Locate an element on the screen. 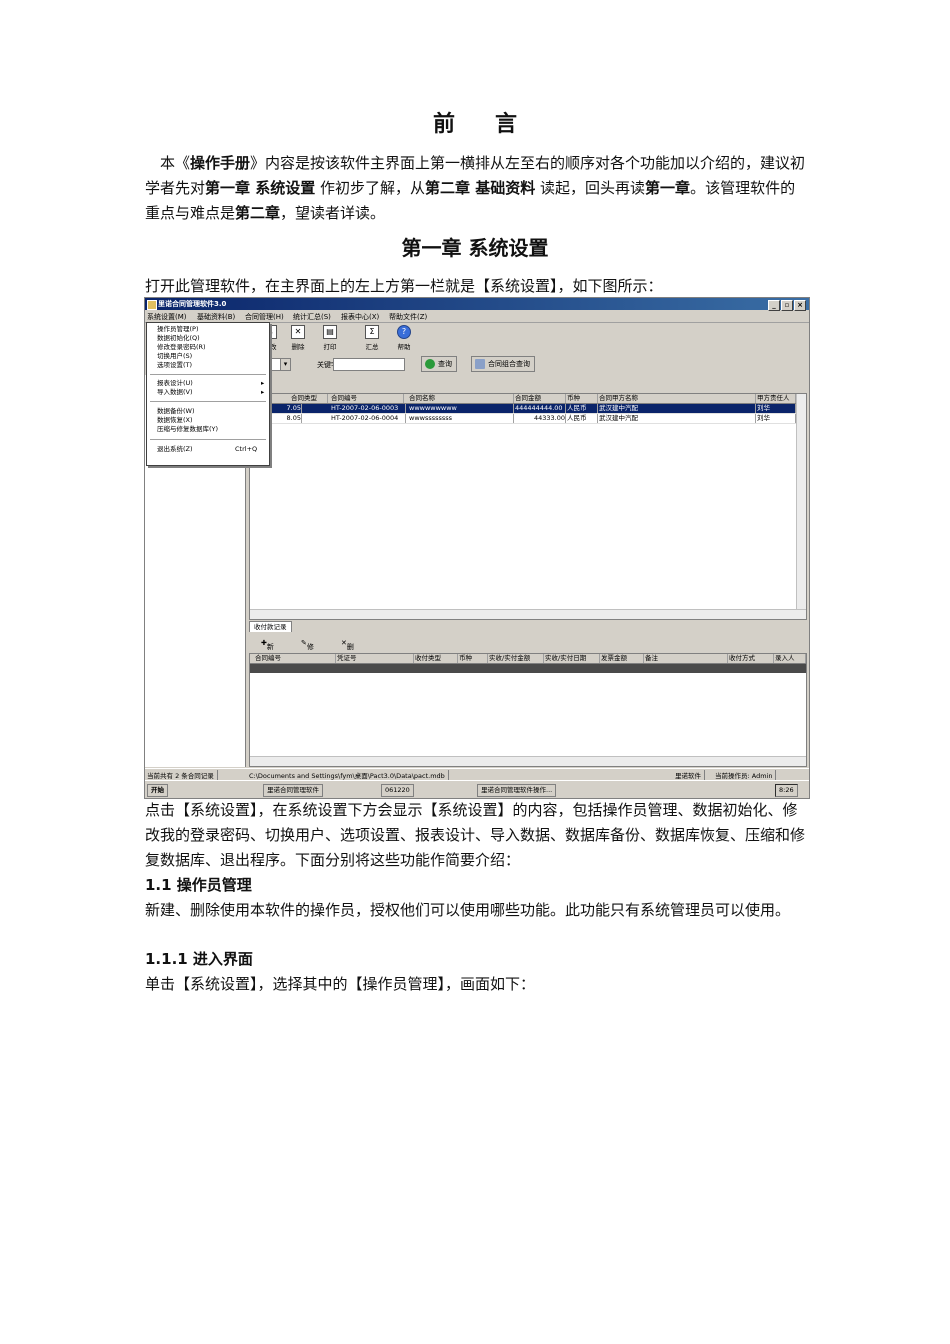 The width and height of the screenshot is (950, 1344). taskbar-item-folder: 061220 is located at coordinates (397, 790).